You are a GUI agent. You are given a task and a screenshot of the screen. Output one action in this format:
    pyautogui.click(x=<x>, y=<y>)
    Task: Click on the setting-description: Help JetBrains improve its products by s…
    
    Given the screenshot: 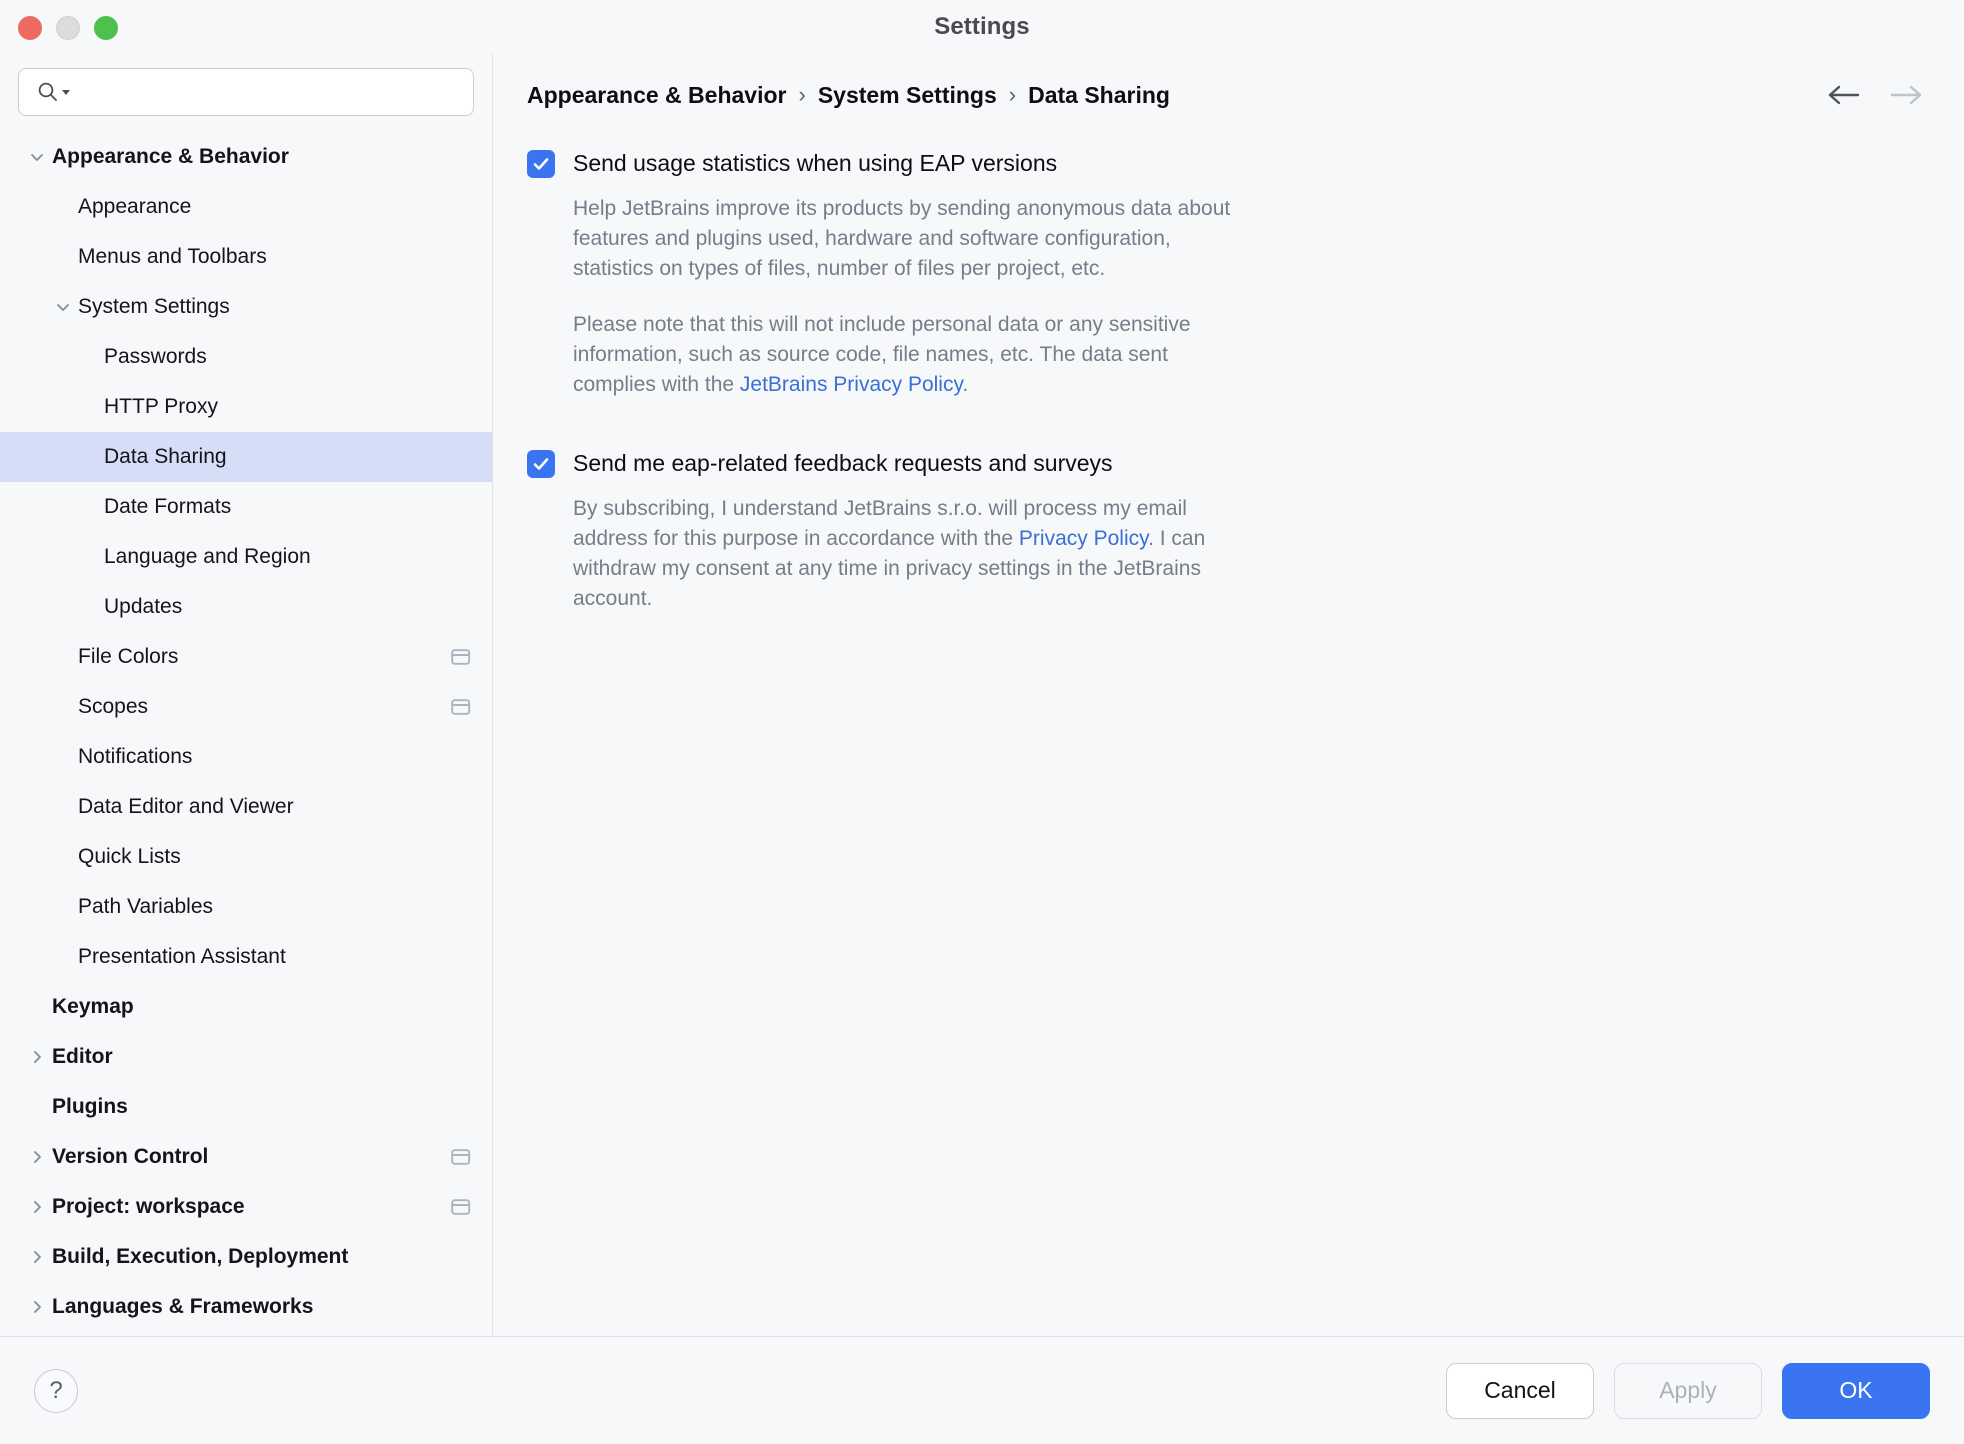 What is the action you would take?
    pyautogui.click(x=913, y=239)
    